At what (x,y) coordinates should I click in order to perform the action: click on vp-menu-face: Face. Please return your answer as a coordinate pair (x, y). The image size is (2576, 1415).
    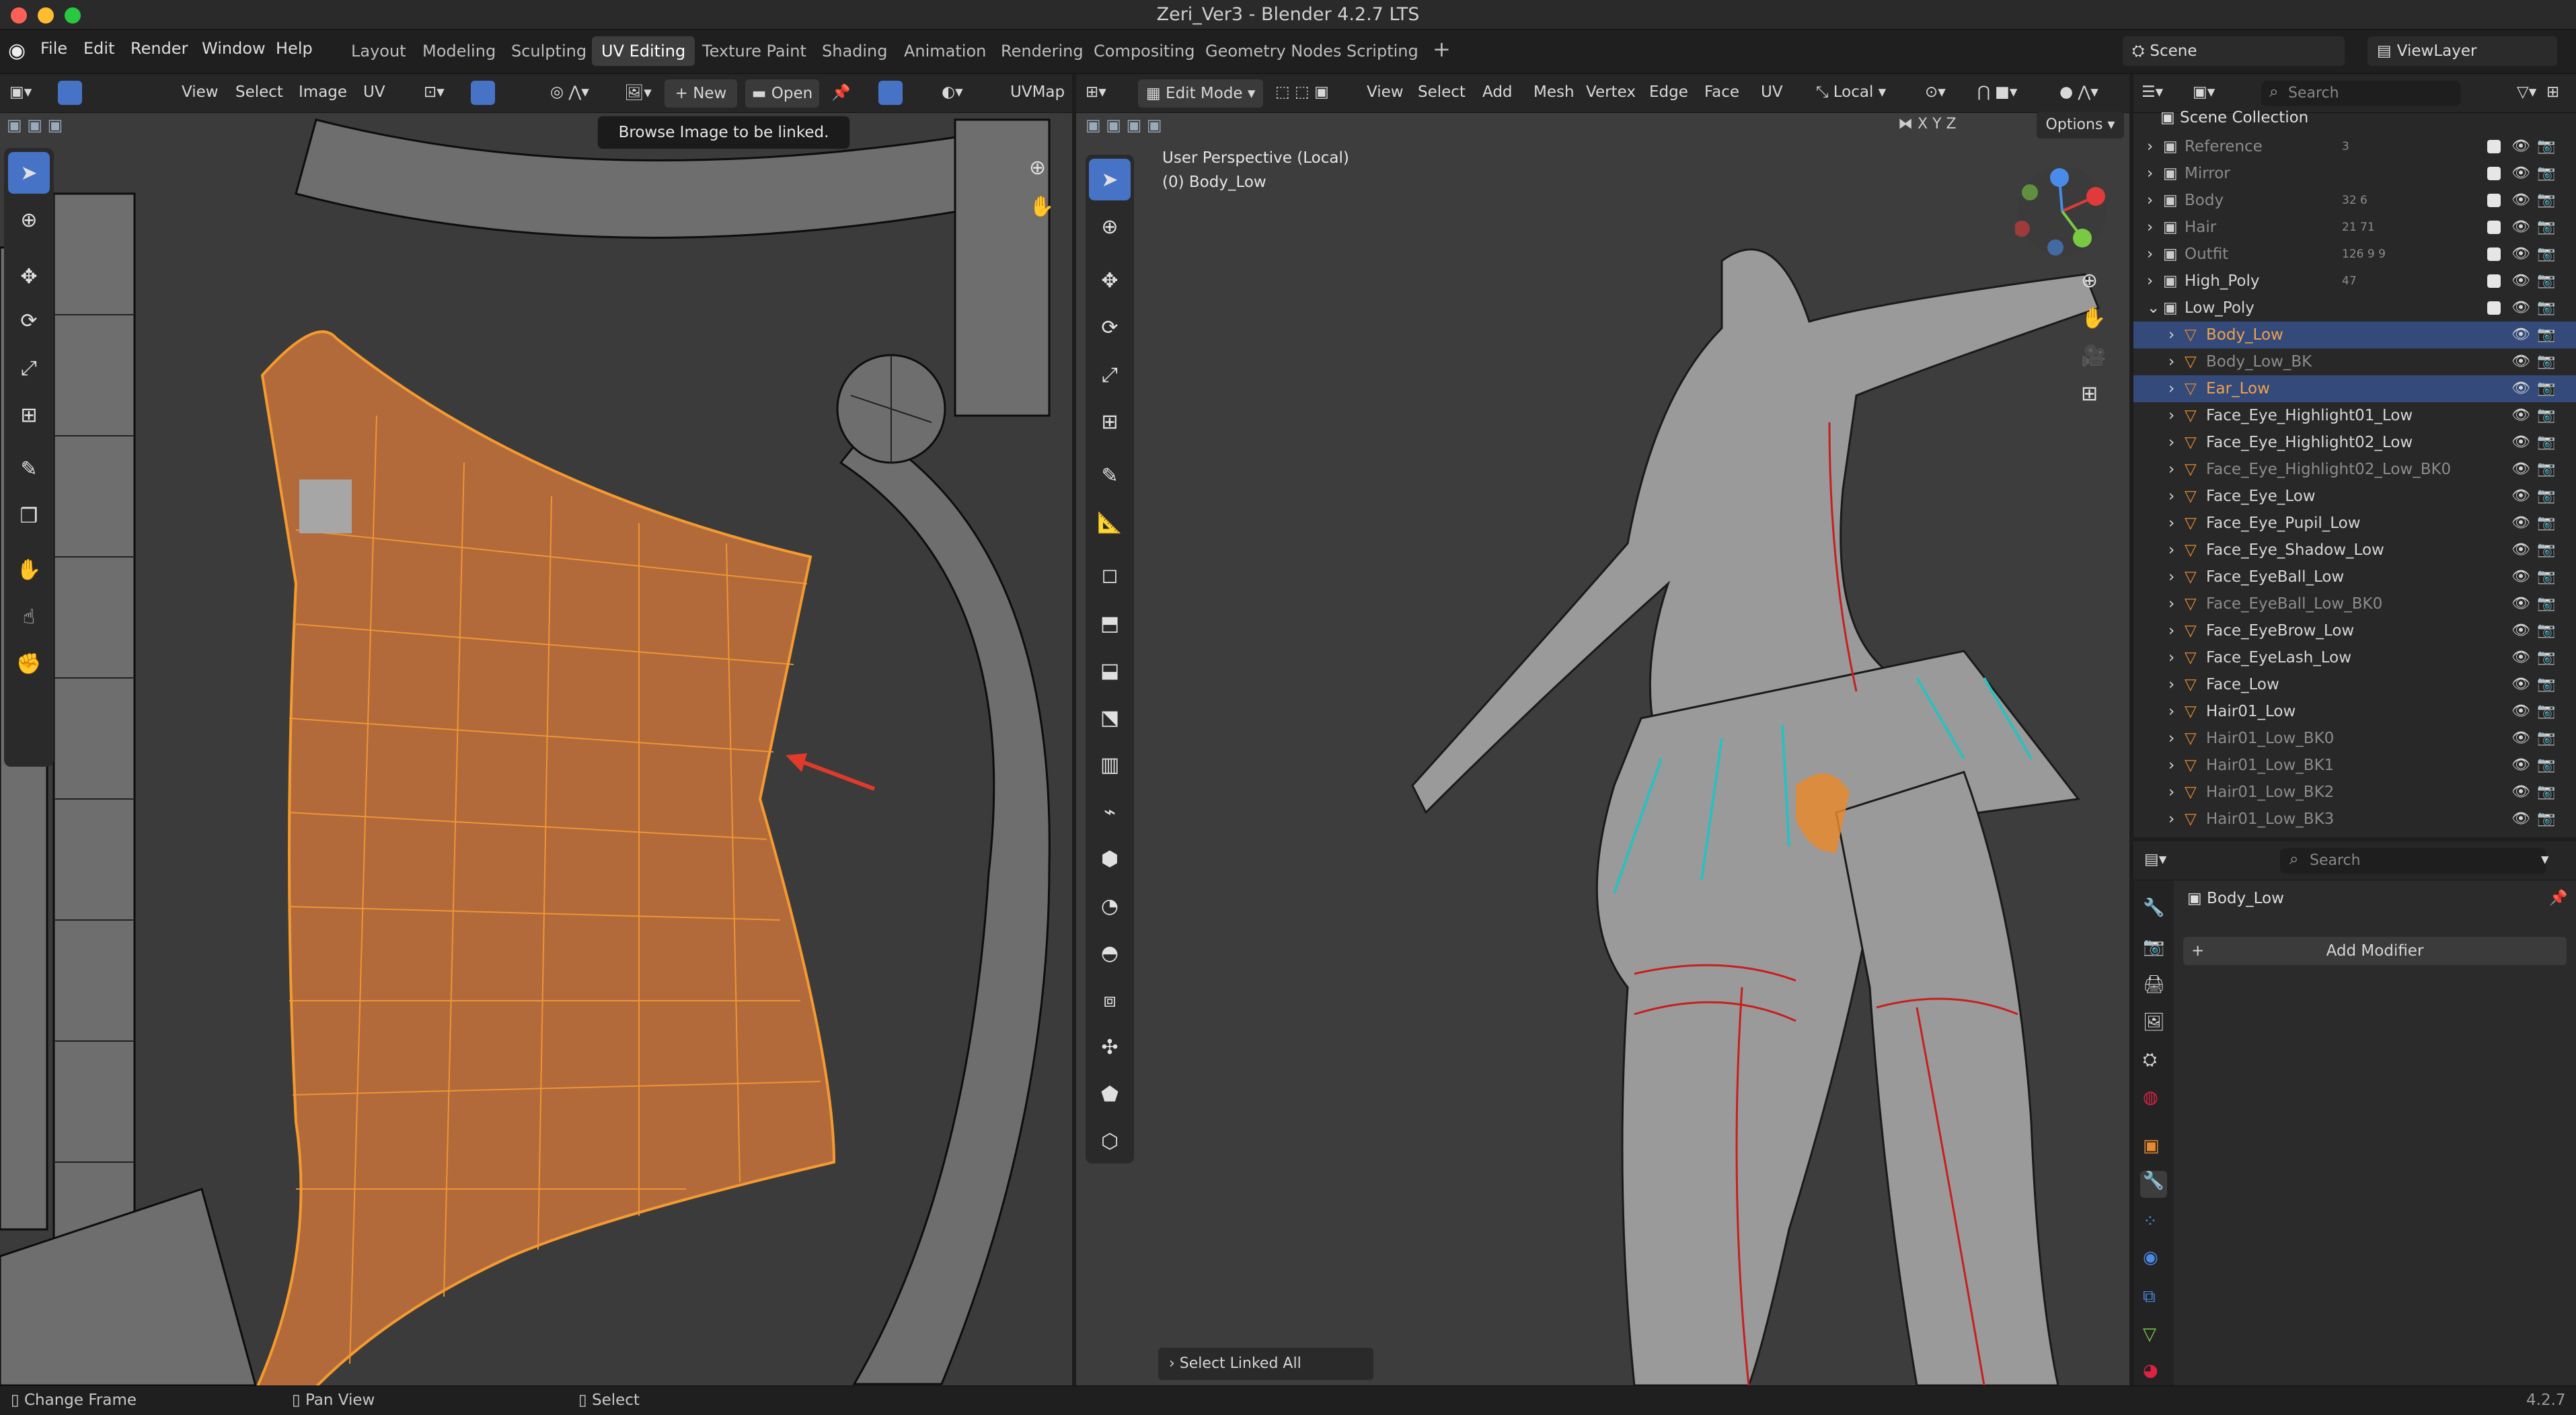
    Looking at the image, I should click on (1721, 92).